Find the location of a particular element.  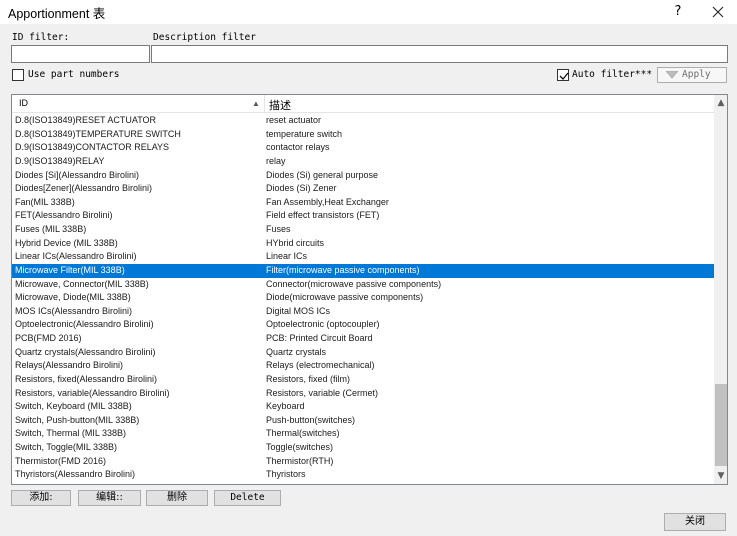

close-button: 关闭 is located at coordinates (695, 522).